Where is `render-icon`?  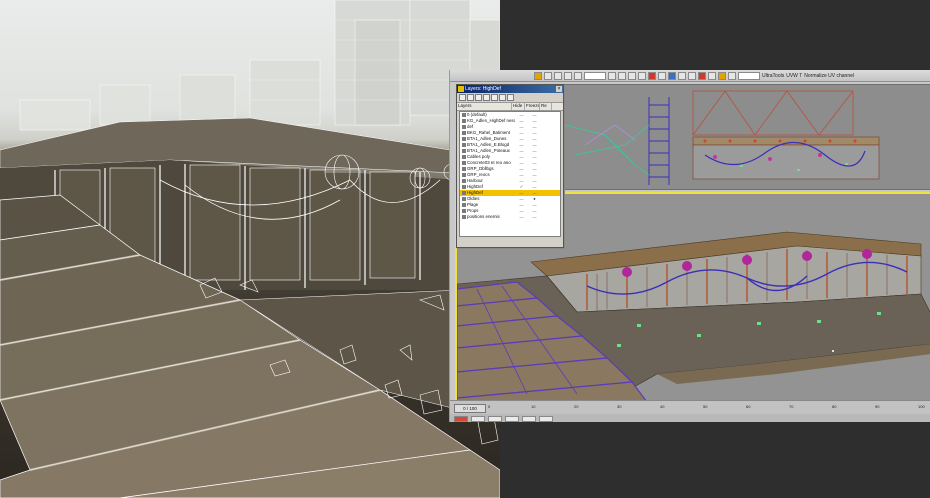
render-icon is located at coordinates (722, 75).